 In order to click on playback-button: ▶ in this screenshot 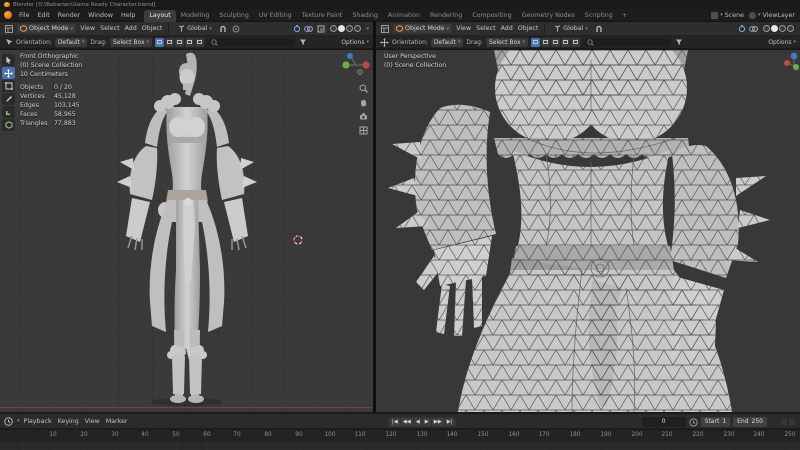, I will do `click(426, 422)`.